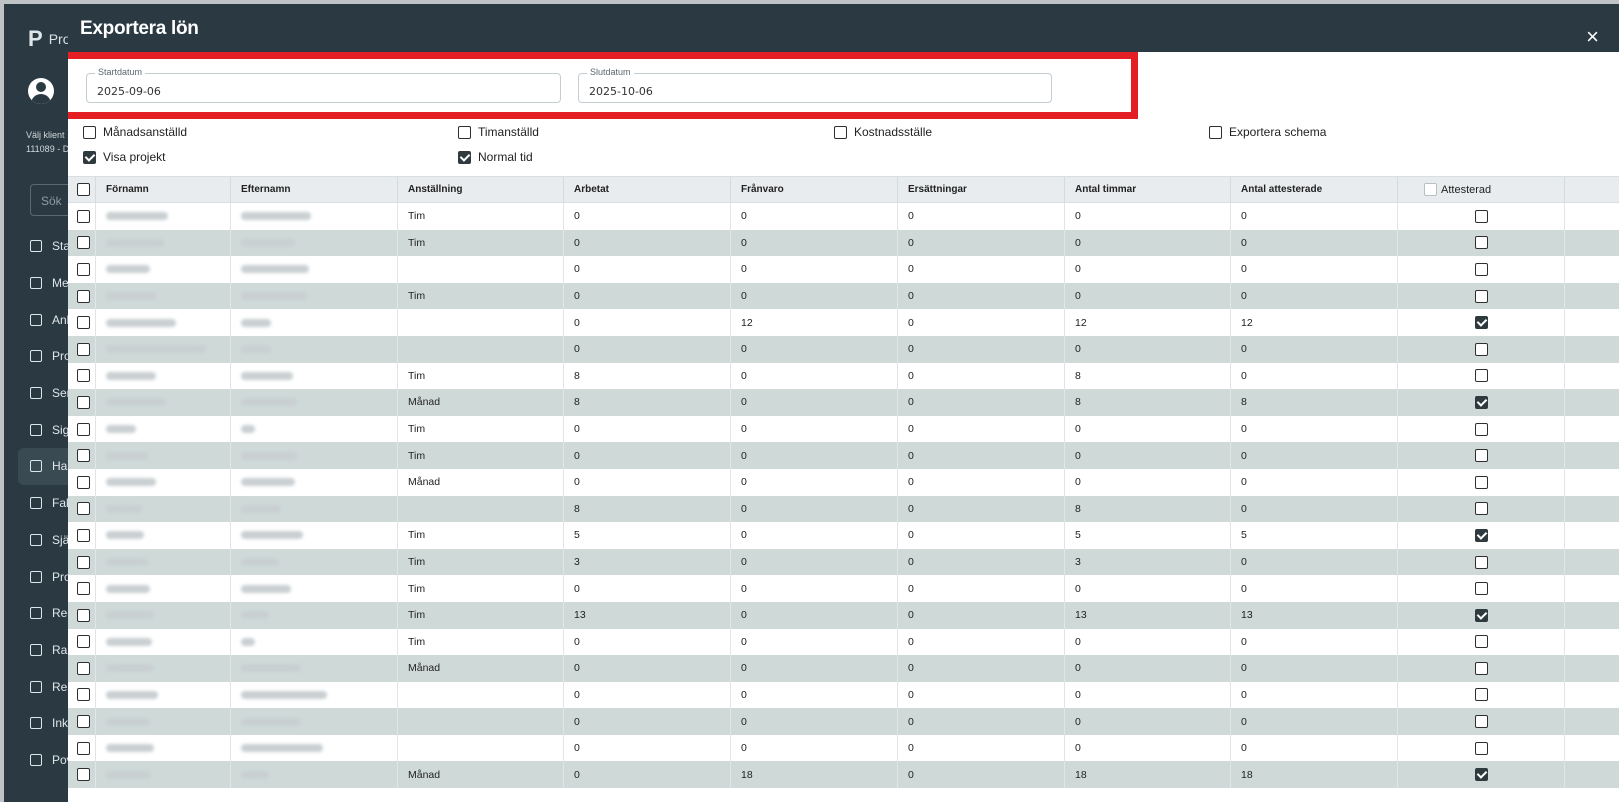  I want to click on table-row: 80080, so click(843, 509).